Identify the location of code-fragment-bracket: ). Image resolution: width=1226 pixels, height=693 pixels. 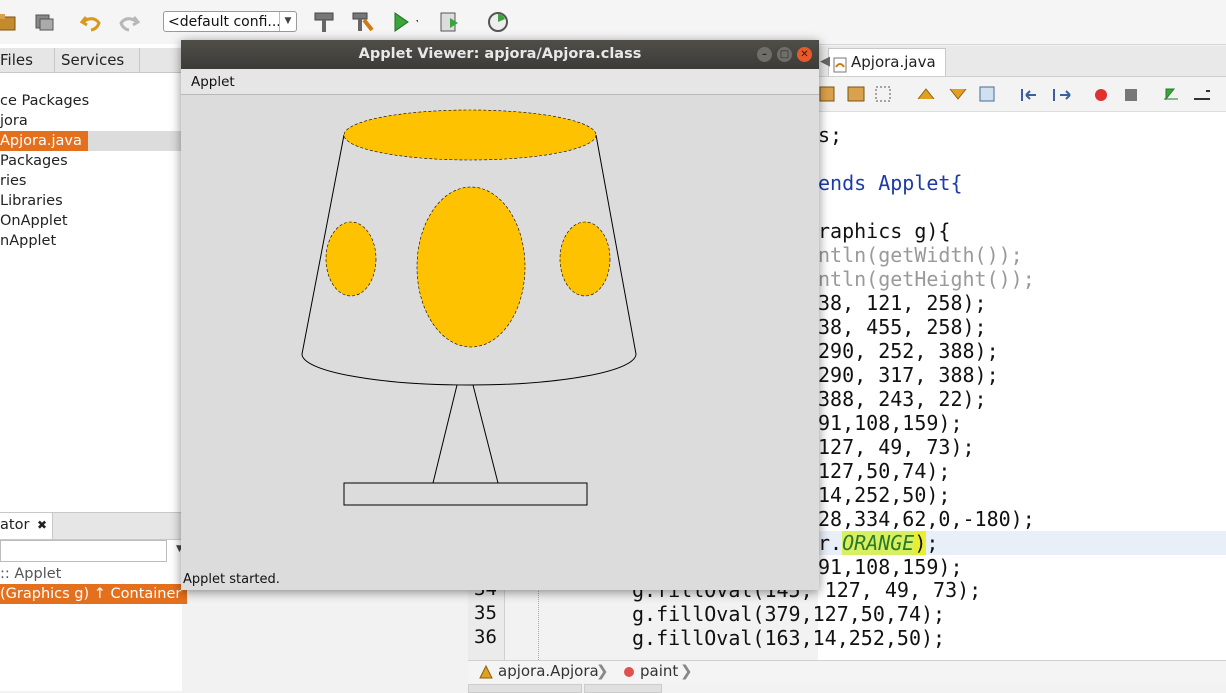
(920, 543).